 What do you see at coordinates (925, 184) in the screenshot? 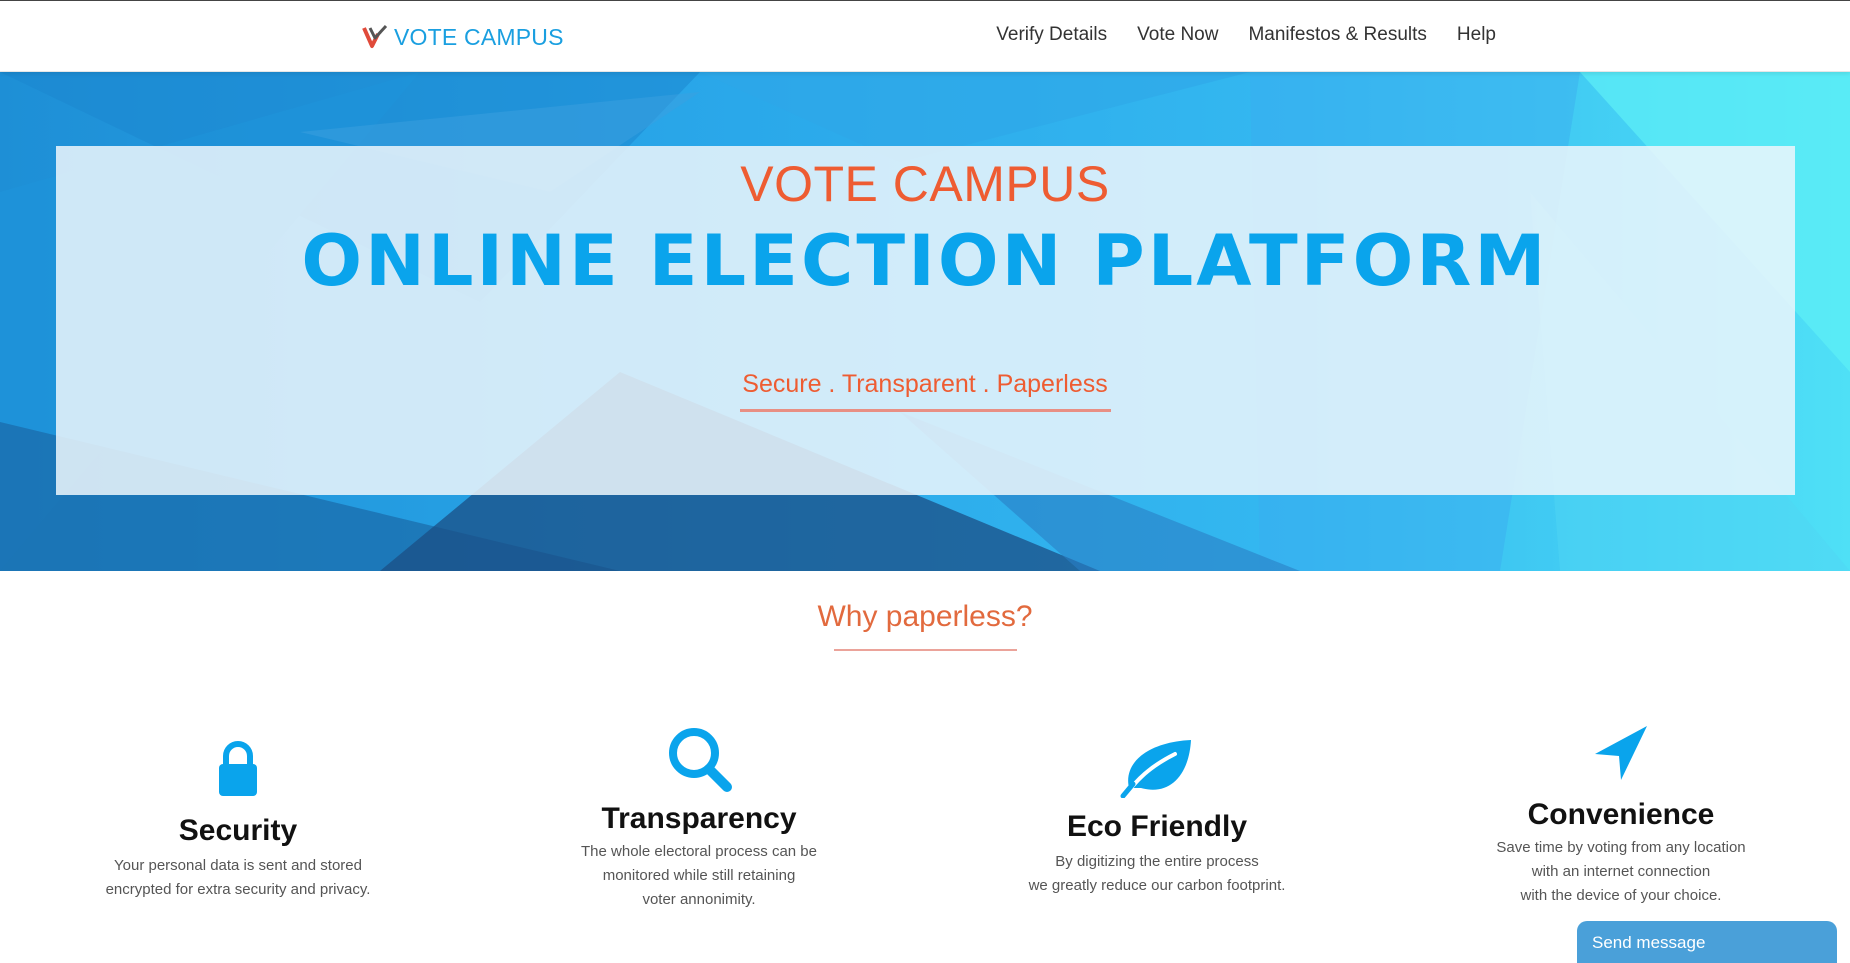
I see `hero-kicker: VOTE CAMPUS` at bounding box center [925, 184].